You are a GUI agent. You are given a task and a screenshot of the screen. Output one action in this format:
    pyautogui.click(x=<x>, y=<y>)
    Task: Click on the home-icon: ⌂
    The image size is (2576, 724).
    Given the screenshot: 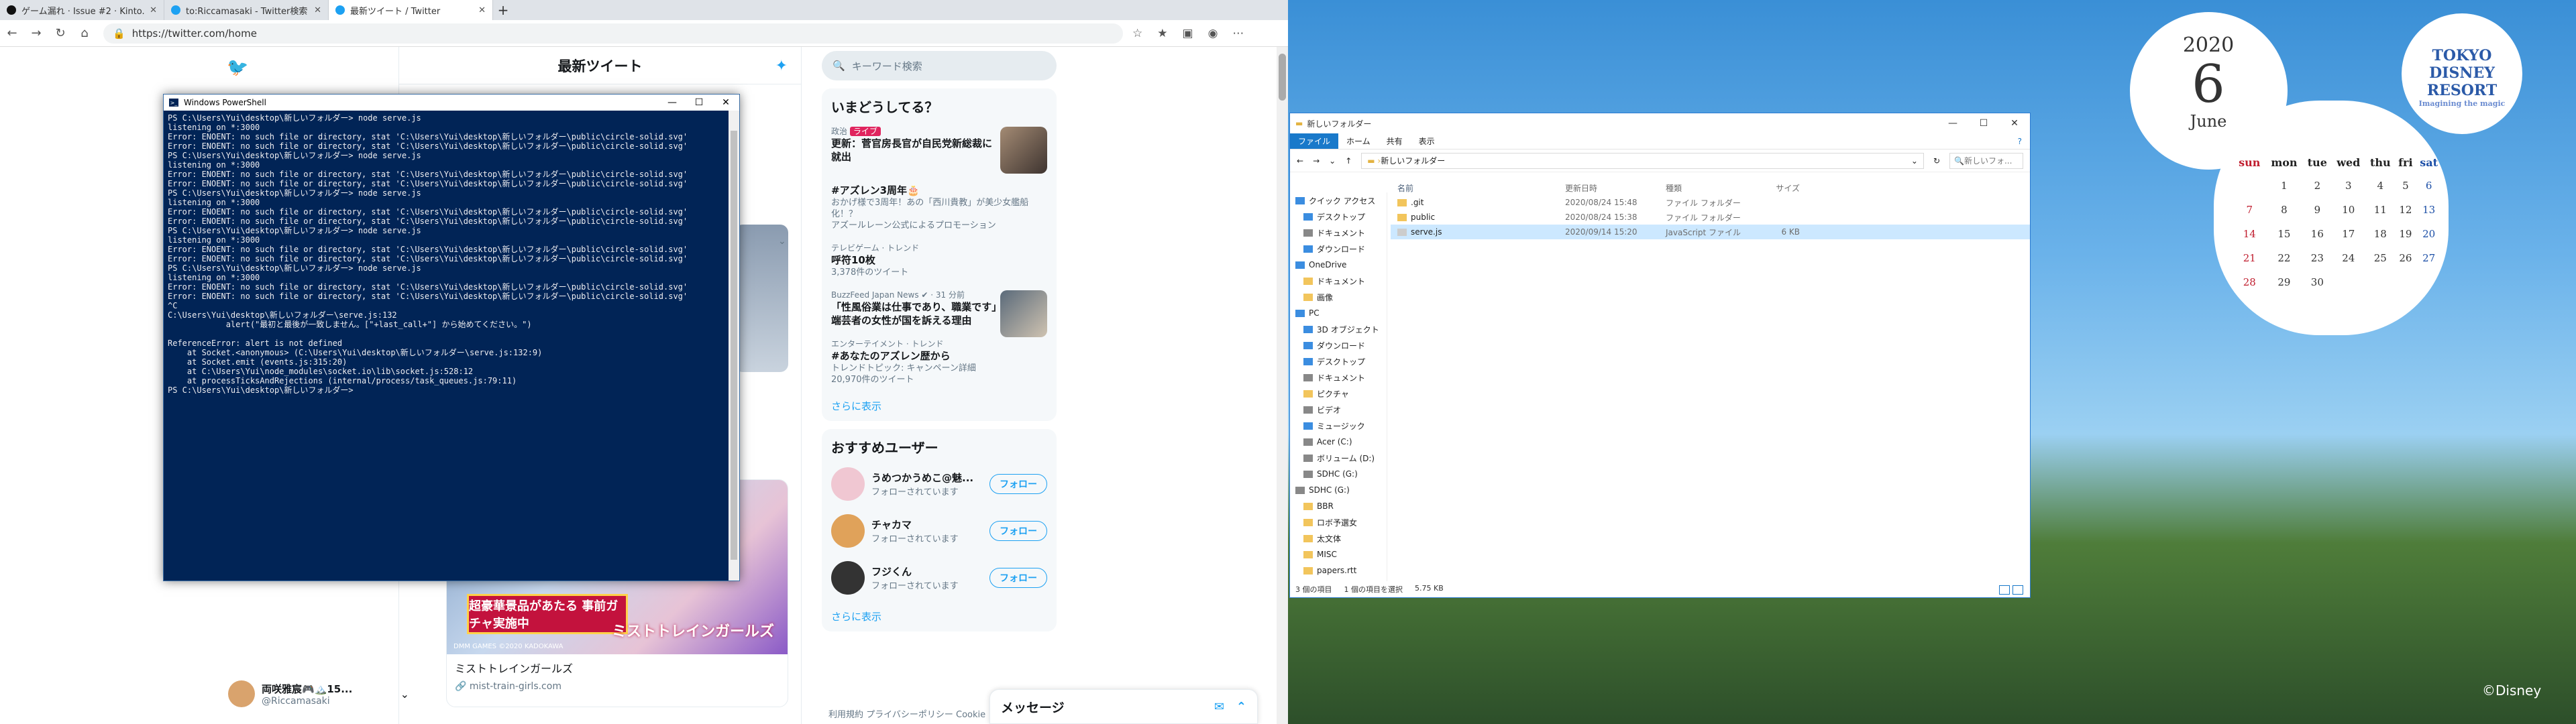 What is the action you would take?
    pyautogui.click(x=84, y=33)
    